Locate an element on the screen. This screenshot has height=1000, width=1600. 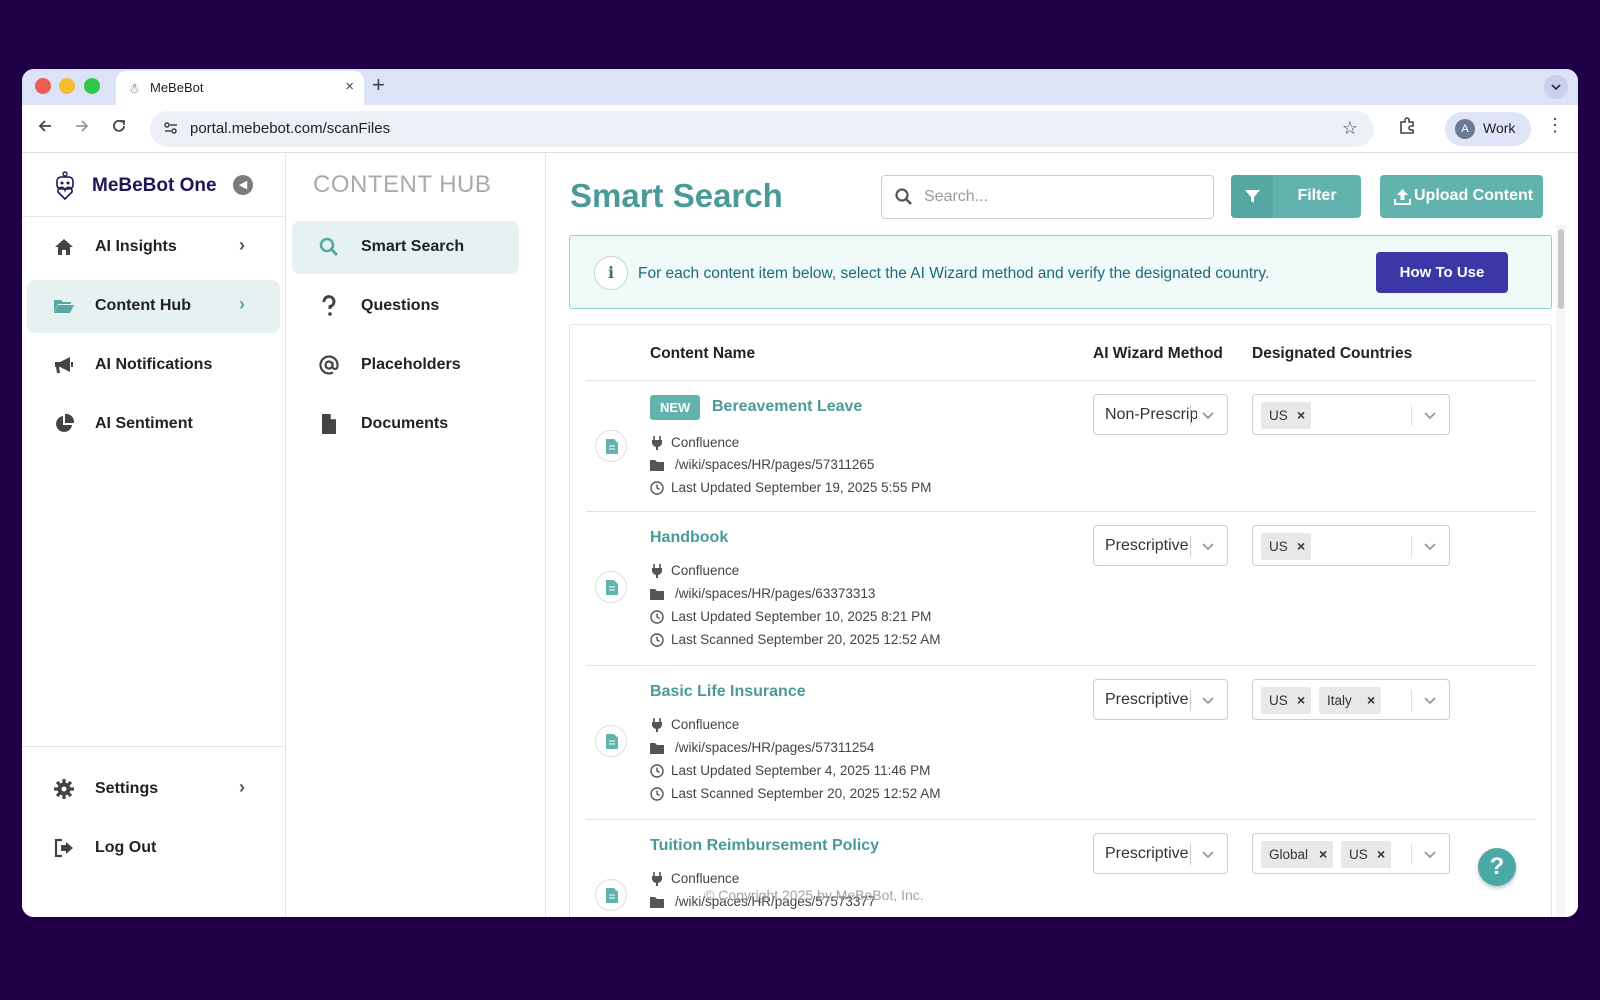
minimize-window-button is located at coordinates (67, 86).